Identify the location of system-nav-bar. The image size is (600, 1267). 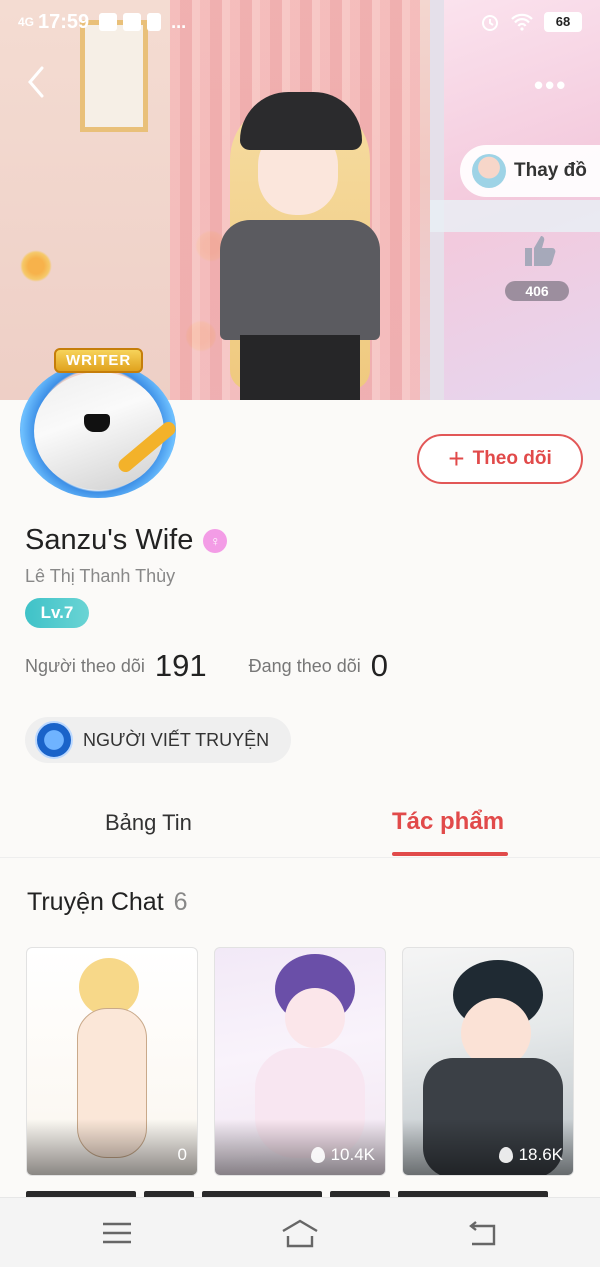
(300, 1232).